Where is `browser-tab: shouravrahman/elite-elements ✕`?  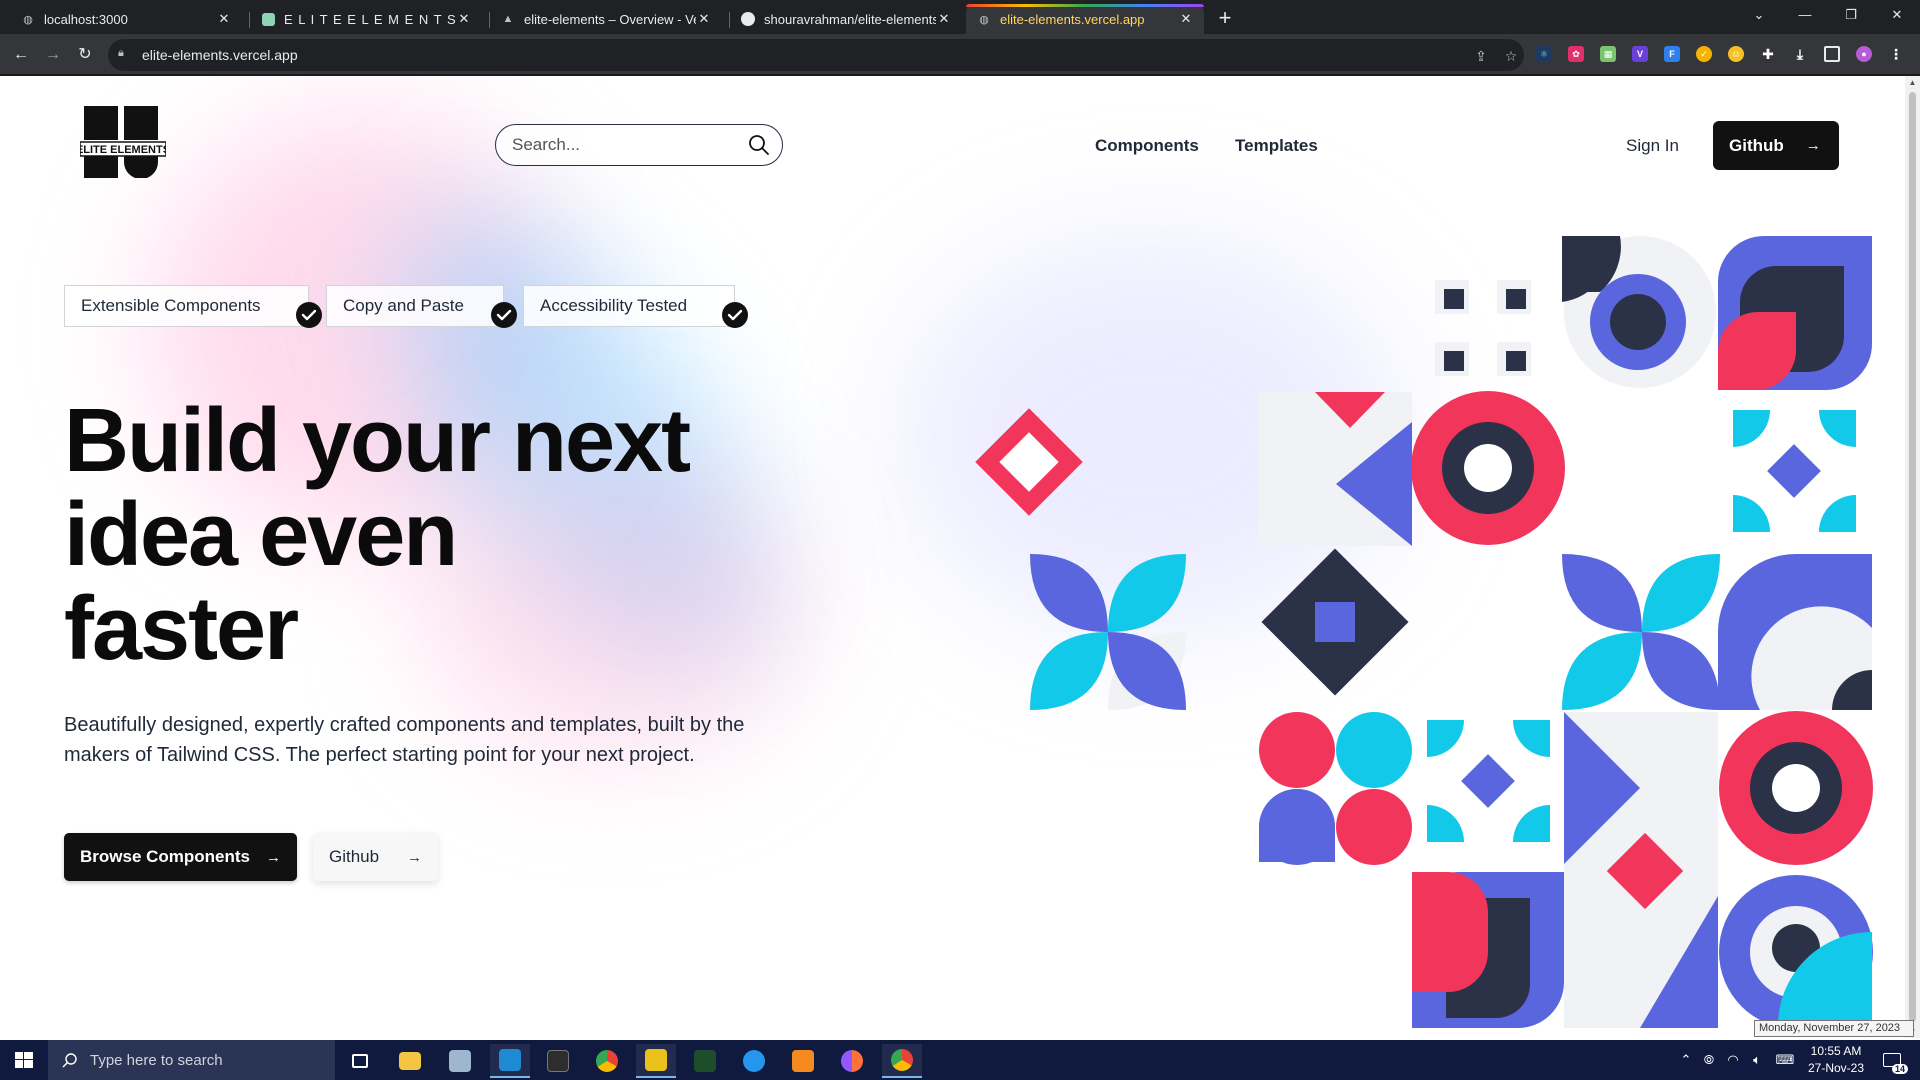
browser-tab: shouravrahman/elite-elements ✕ is located at coordinates (846, 19).